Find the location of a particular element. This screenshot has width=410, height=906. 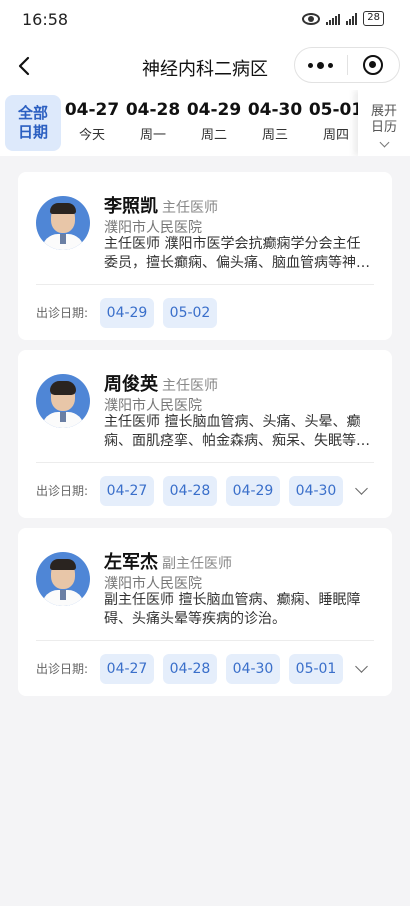

status-icons: 28 is located at coordinates (343, 18).